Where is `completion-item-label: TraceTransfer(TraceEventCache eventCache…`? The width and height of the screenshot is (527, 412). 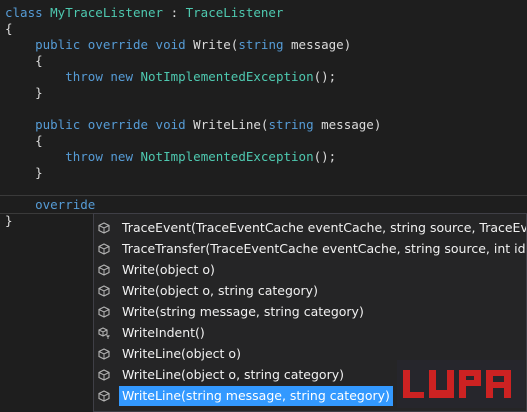 completion-item-label: TraceTransfer(TraceEventCache eventCache… is located at coordinates (324, 248).